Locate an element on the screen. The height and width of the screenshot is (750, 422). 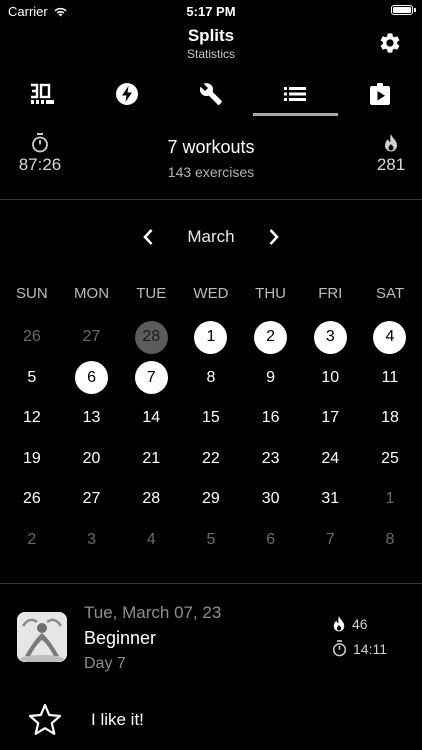
status-time: 5:17 PM is located at coordinates (211, 11).